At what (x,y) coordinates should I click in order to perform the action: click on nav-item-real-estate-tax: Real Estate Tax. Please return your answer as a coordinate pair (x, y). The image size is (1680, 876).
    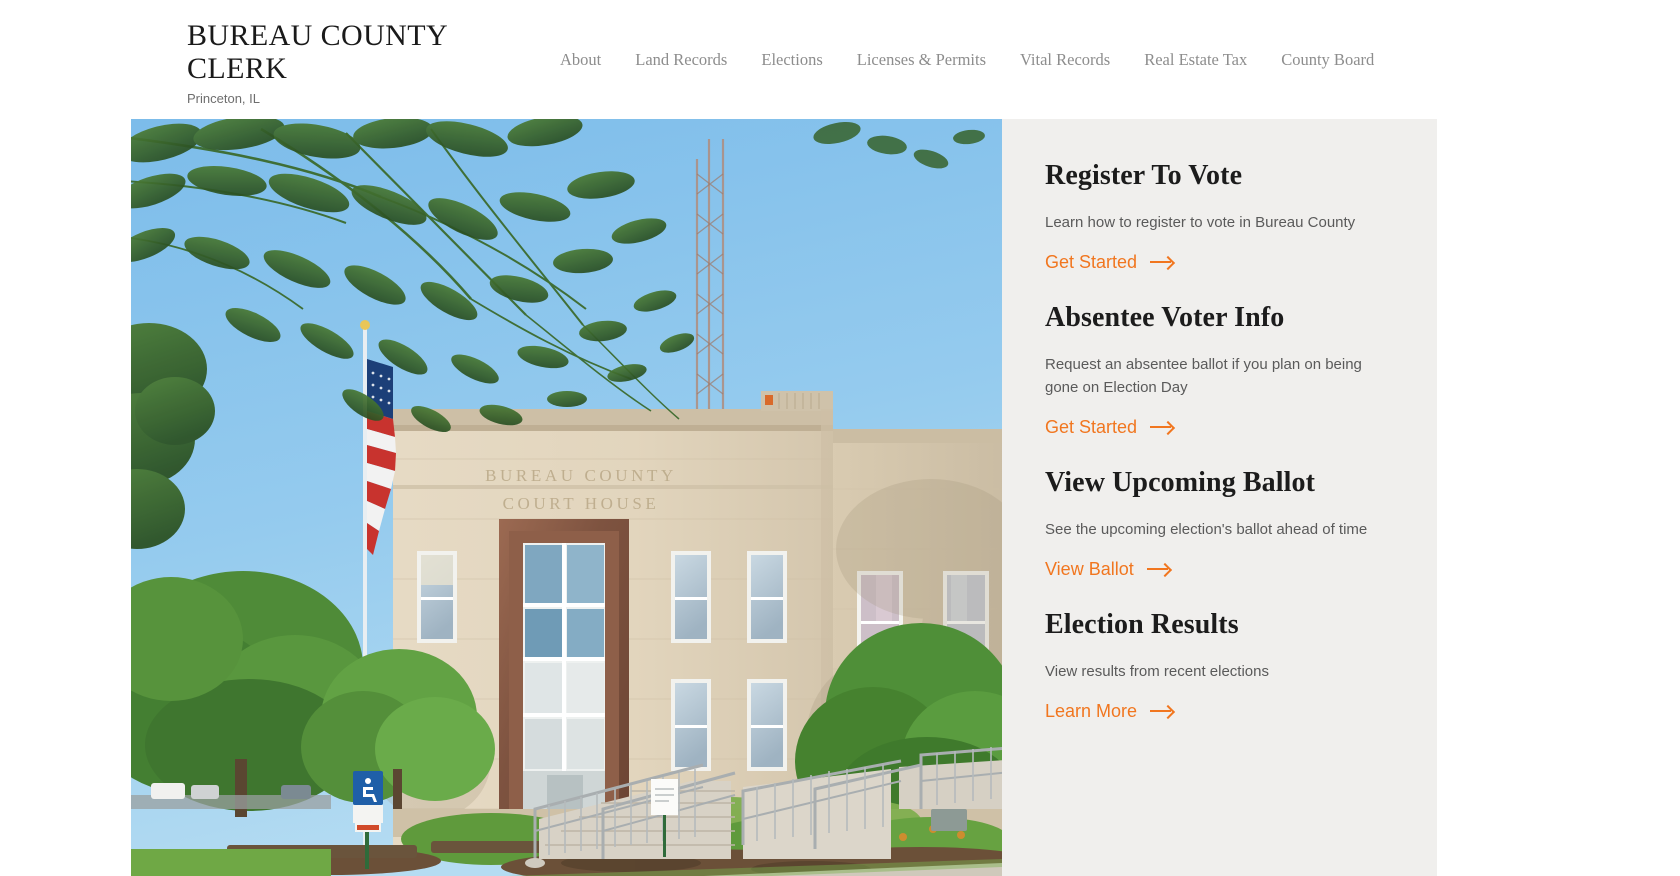
    Looking at the image, I should click on (1195, 60).